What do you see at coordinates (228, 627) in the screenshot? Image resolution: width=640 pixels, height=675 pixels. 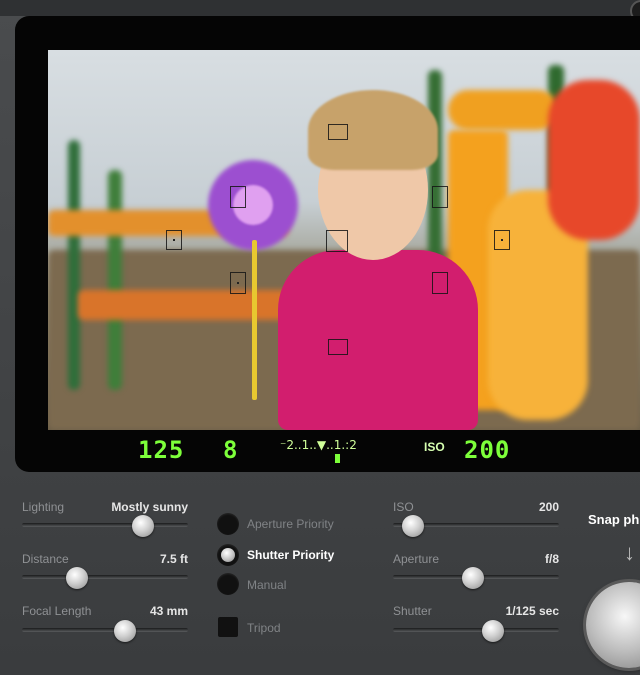 I see `tripod-checkbox` at bounding box center [228, 627].